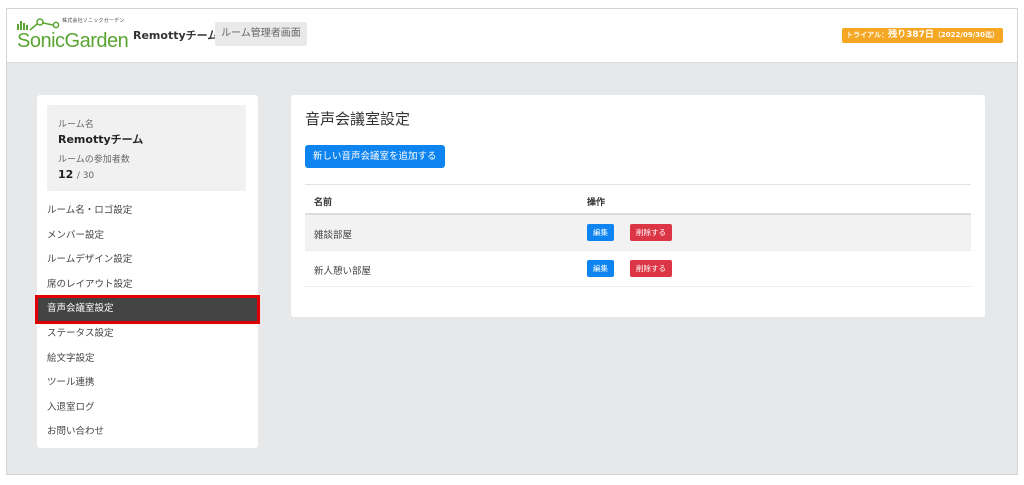 This screenshot has height=485, width=1024. I want to click on sidebar-item-status: ステータス設定, so click(147, 334).